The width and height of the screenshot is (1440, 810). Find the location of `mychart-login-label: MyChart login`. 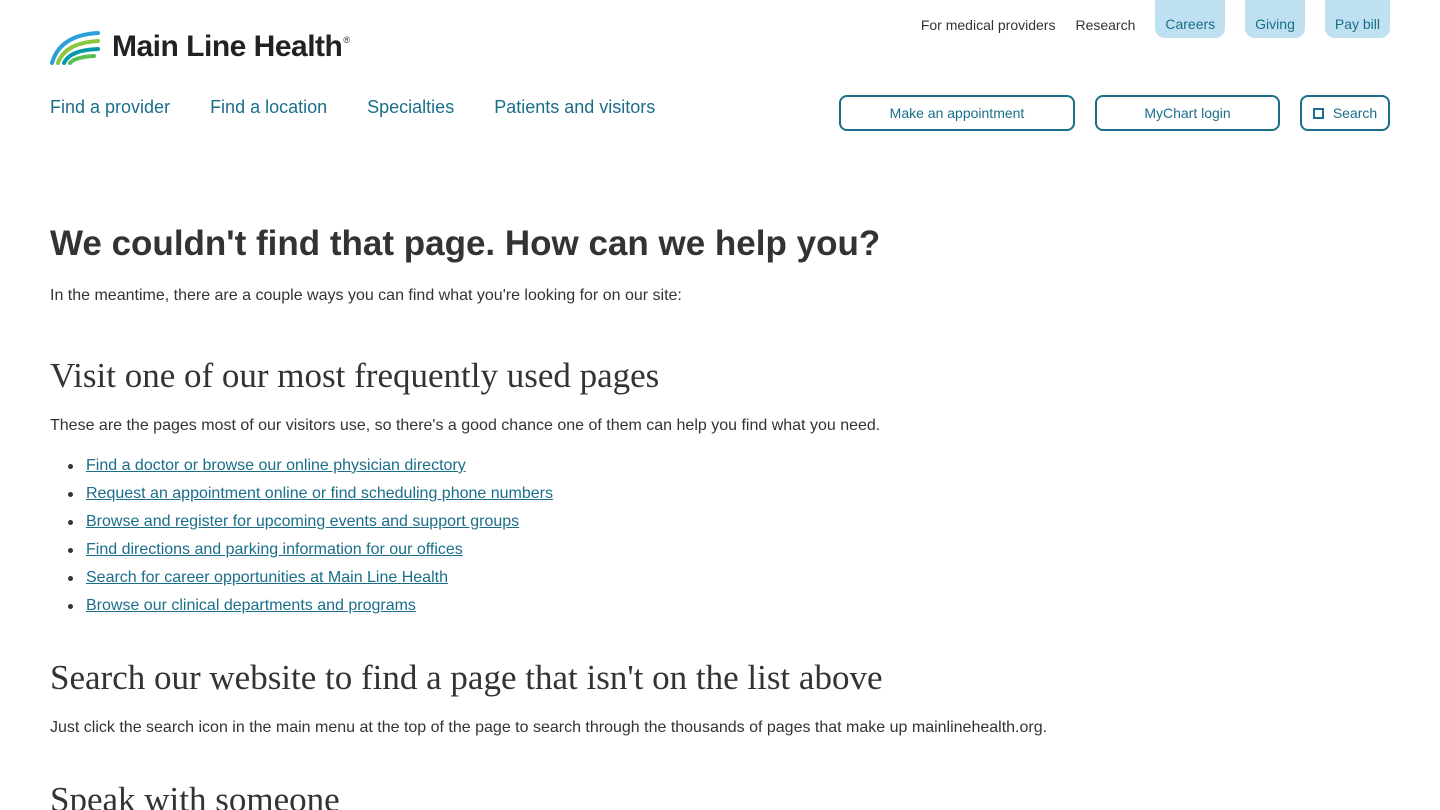

mychart-login-label: MyChart login is located at coordinates (1187, 113).